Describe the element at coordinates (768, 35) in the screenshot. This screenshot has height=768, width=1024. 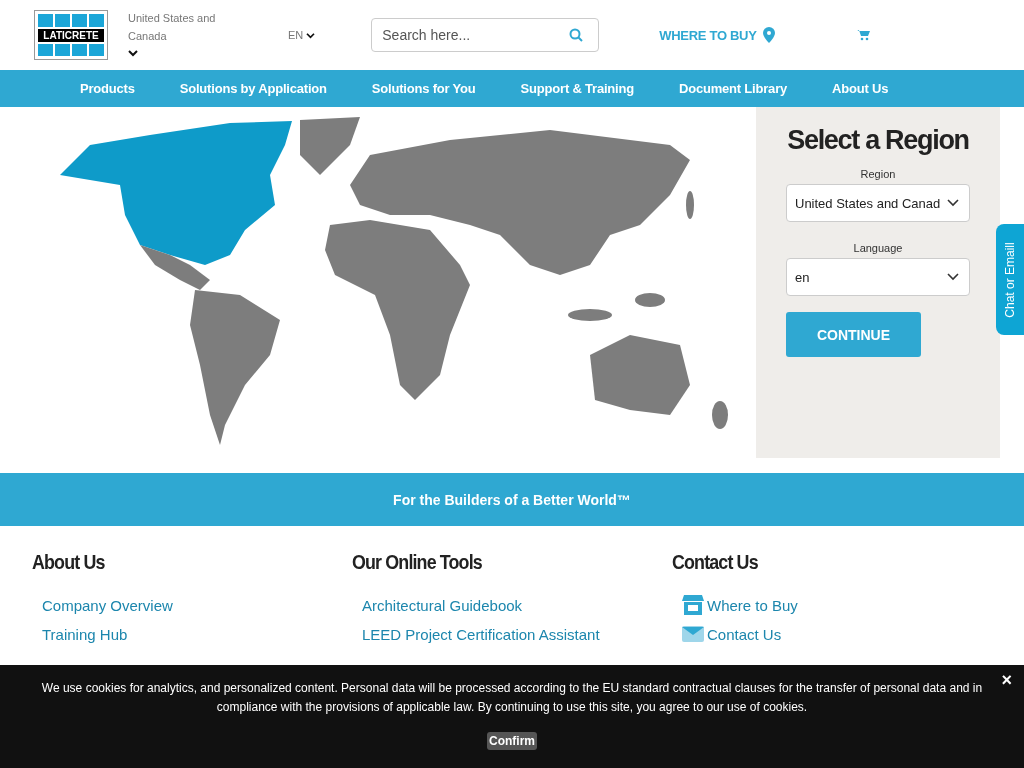
I see `map-pin-icon` at that location.